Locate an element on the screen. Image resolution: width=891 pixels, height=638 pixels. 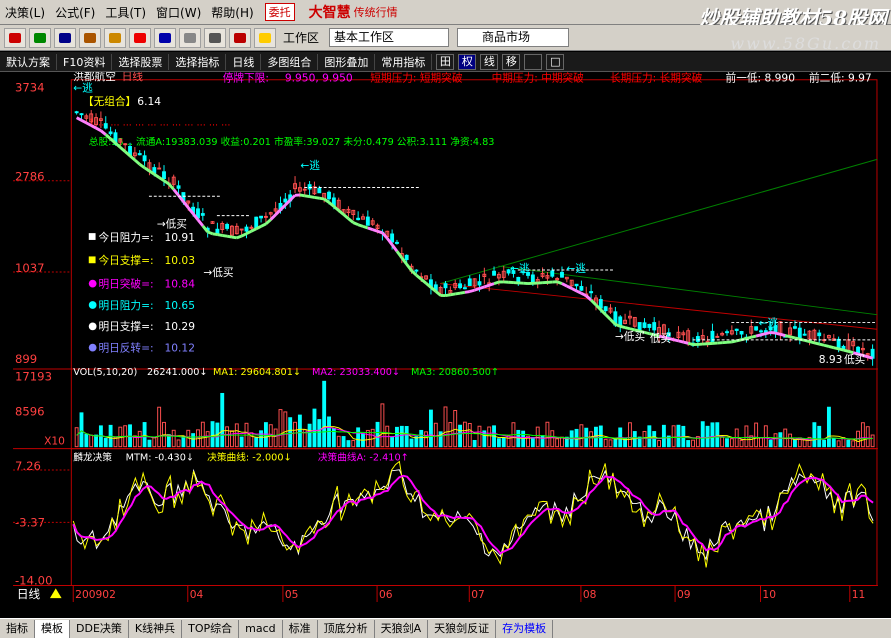
level-value-1: 10.03 is located at coordinates (179, 260).